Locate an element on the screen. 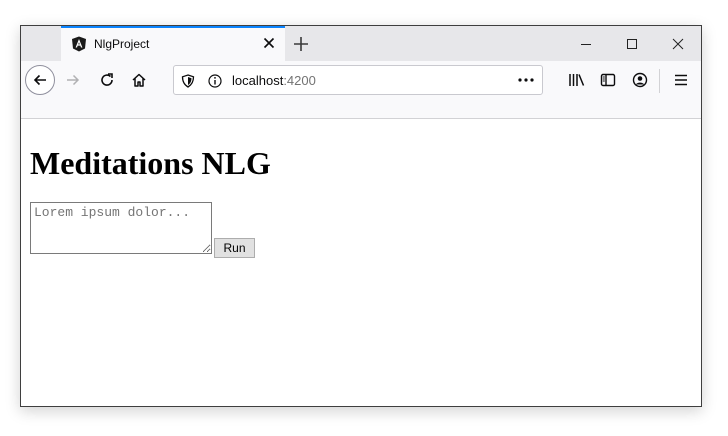  page-title: Meditations NLG is located at coordinates (150, 163).